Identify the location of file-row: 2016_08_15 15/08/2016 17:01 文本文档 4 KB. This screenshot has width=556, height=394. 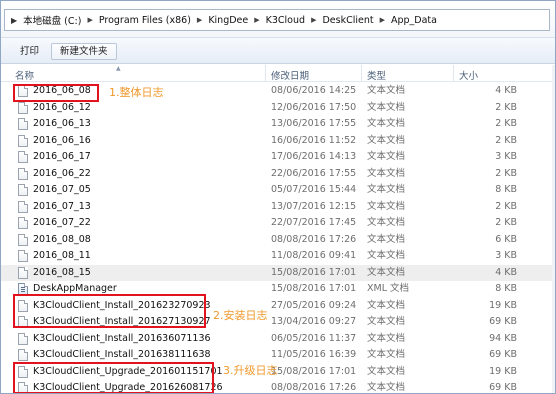
(278, 272).